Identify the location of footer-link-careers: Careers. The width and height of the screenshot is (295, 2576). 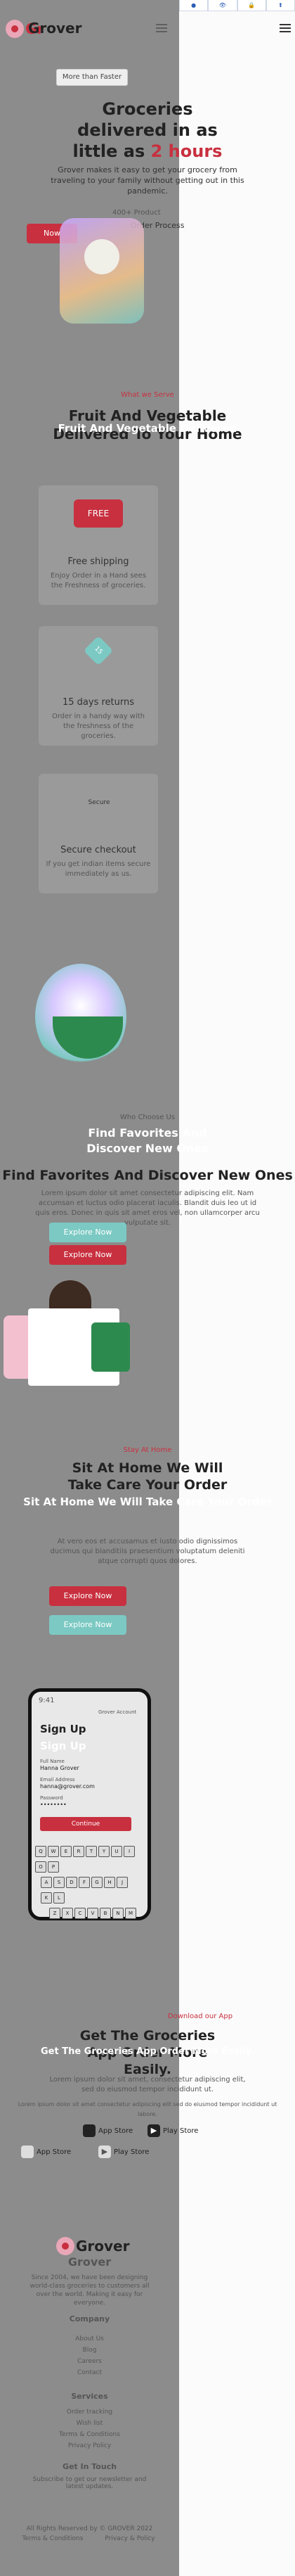
(89, 2361).